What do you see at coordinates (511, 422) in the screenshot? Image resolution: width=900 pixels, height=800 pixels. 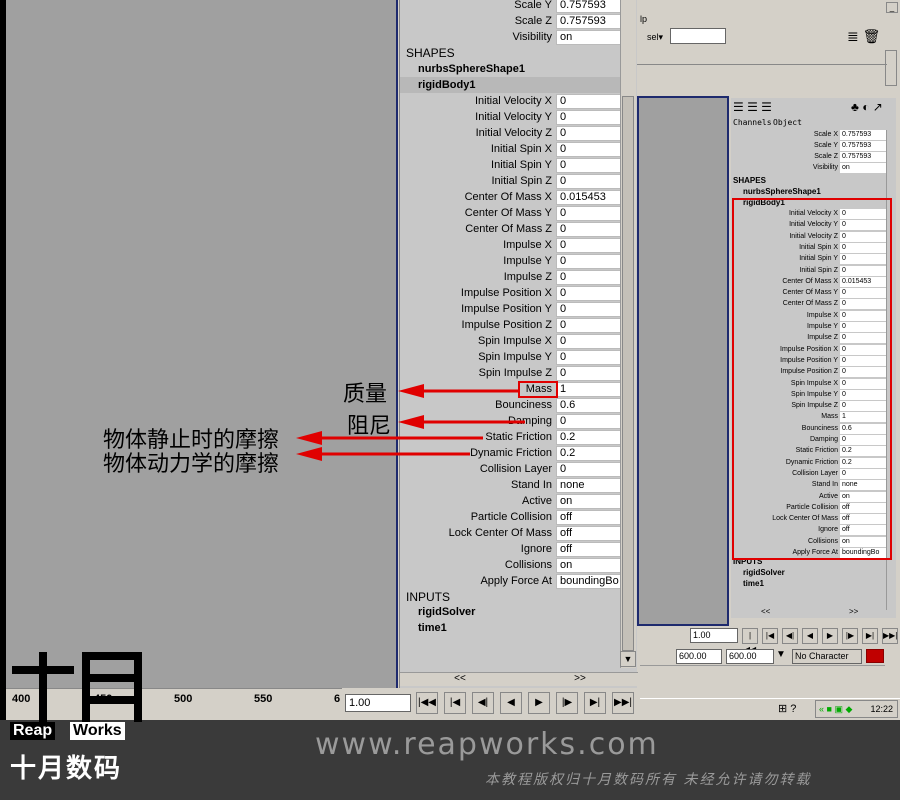 I see `channel-row: Damping 0` at bounding box center [511, 422].